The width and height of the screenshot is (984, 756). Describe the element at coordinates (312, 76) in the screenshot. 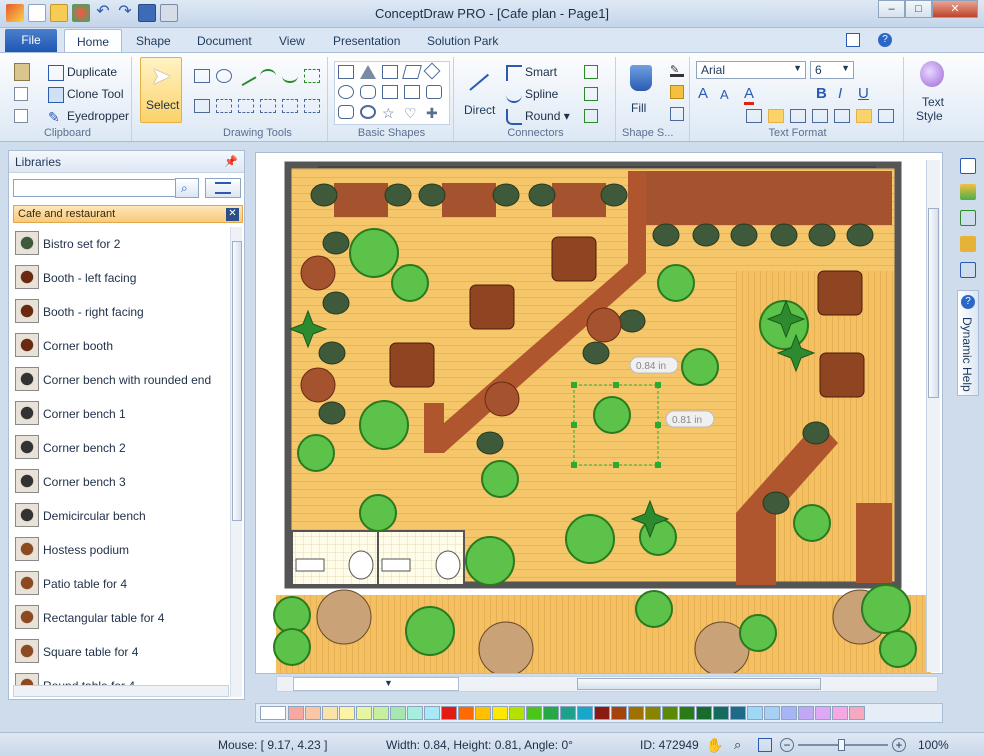

I see `polyline-tool-icon` at that location.